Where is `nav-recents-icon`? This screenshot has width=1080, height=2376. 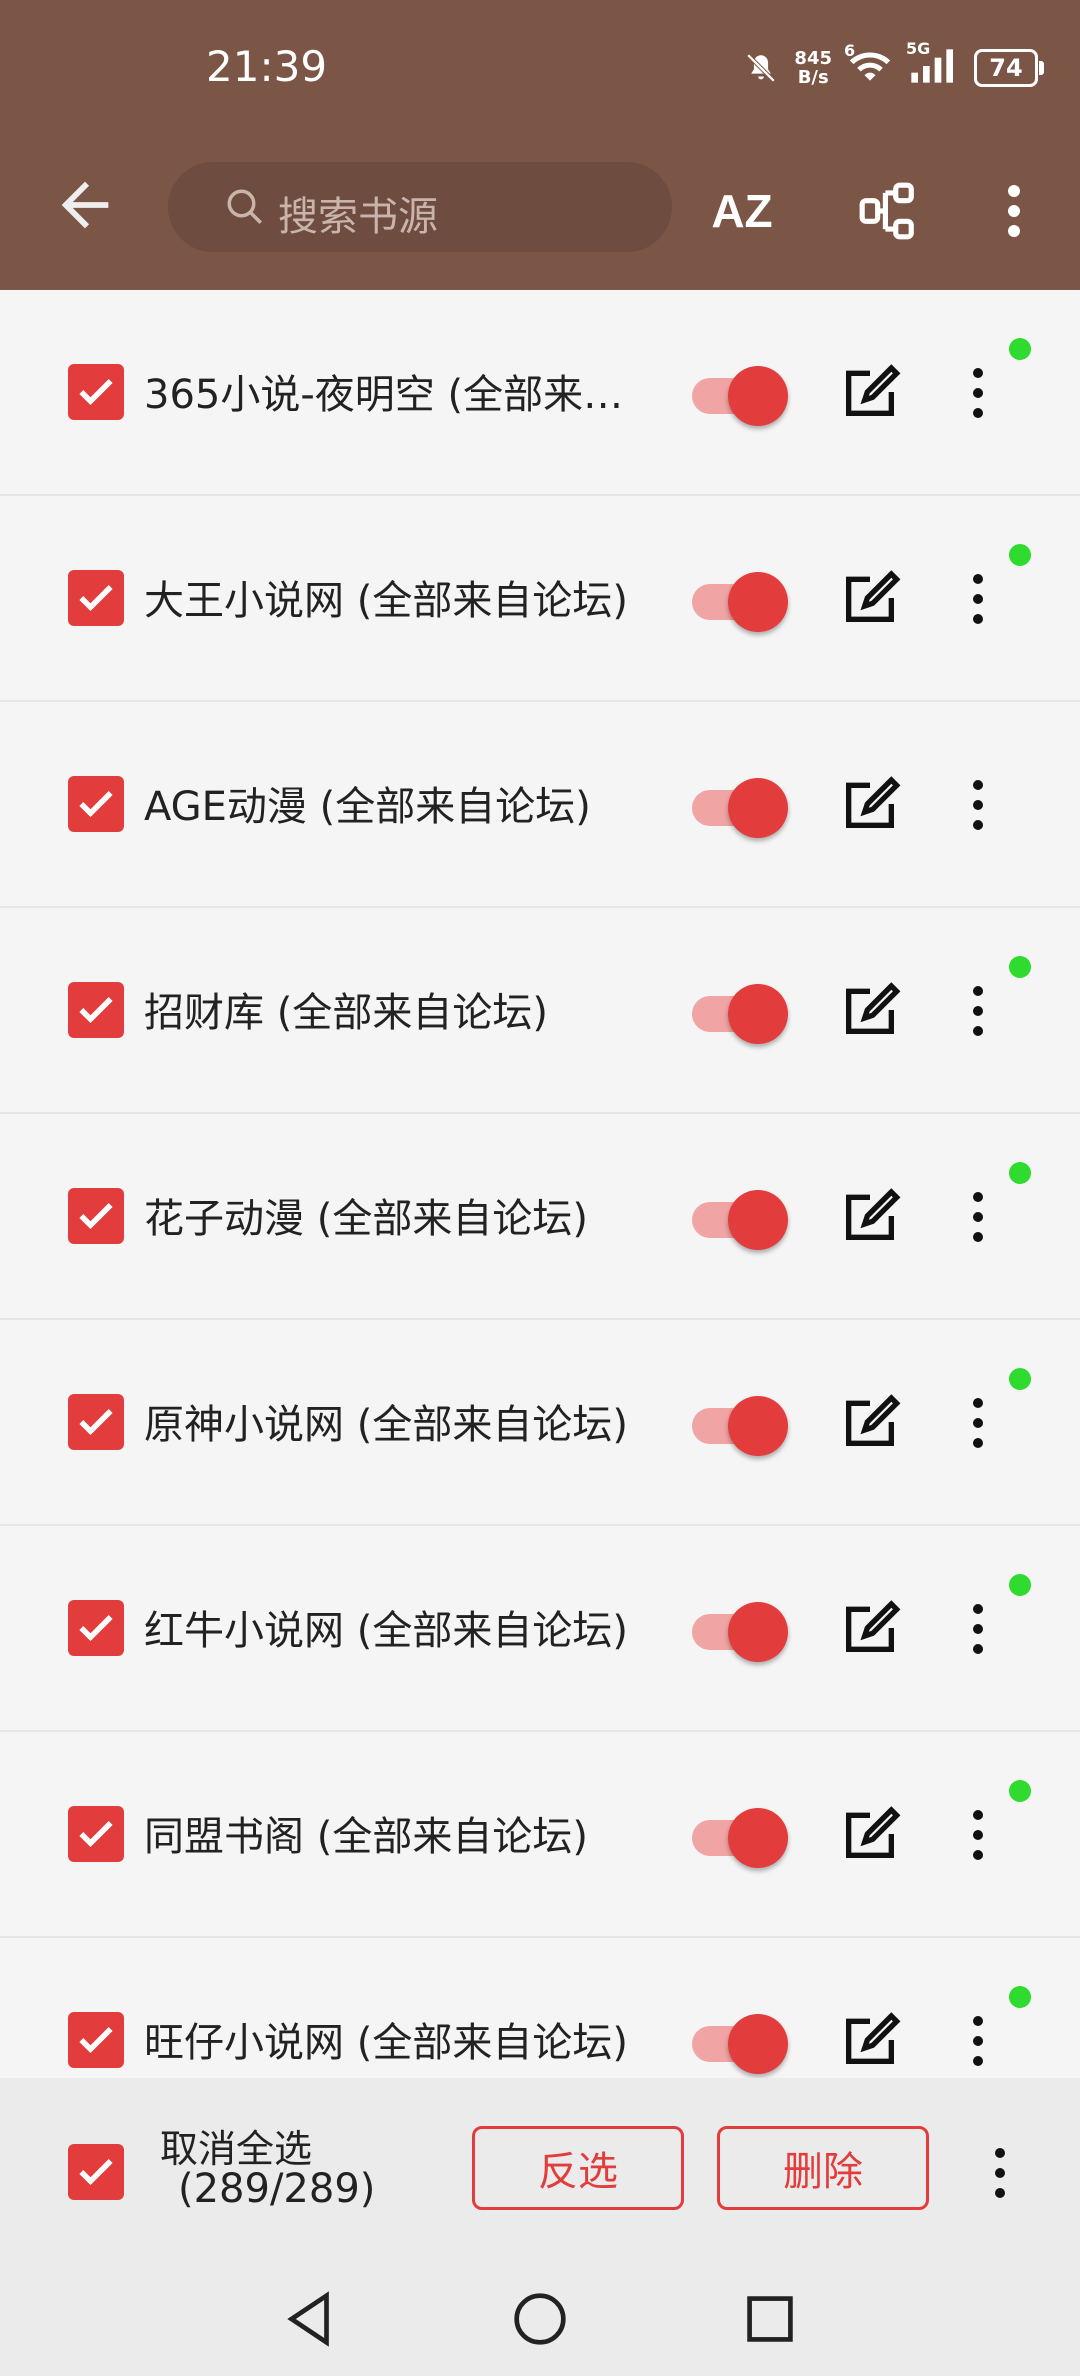
nav-recents-icon is located at coordinates (770, 2319).